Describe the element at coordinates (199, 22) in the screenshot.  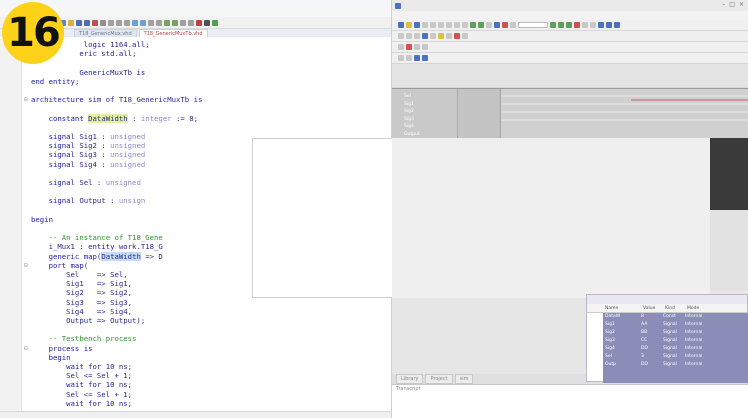
I see `record-macro-icon` at that location.